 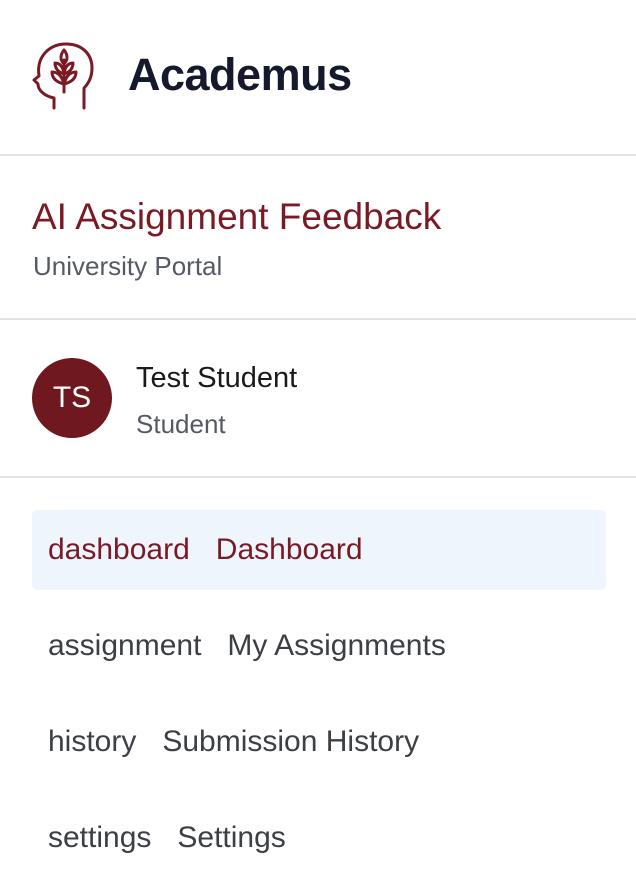 What do you see at coordinates (100, 837) in the screenshot?
I see `settings-icon: settings` at bounding box center [100, 837].